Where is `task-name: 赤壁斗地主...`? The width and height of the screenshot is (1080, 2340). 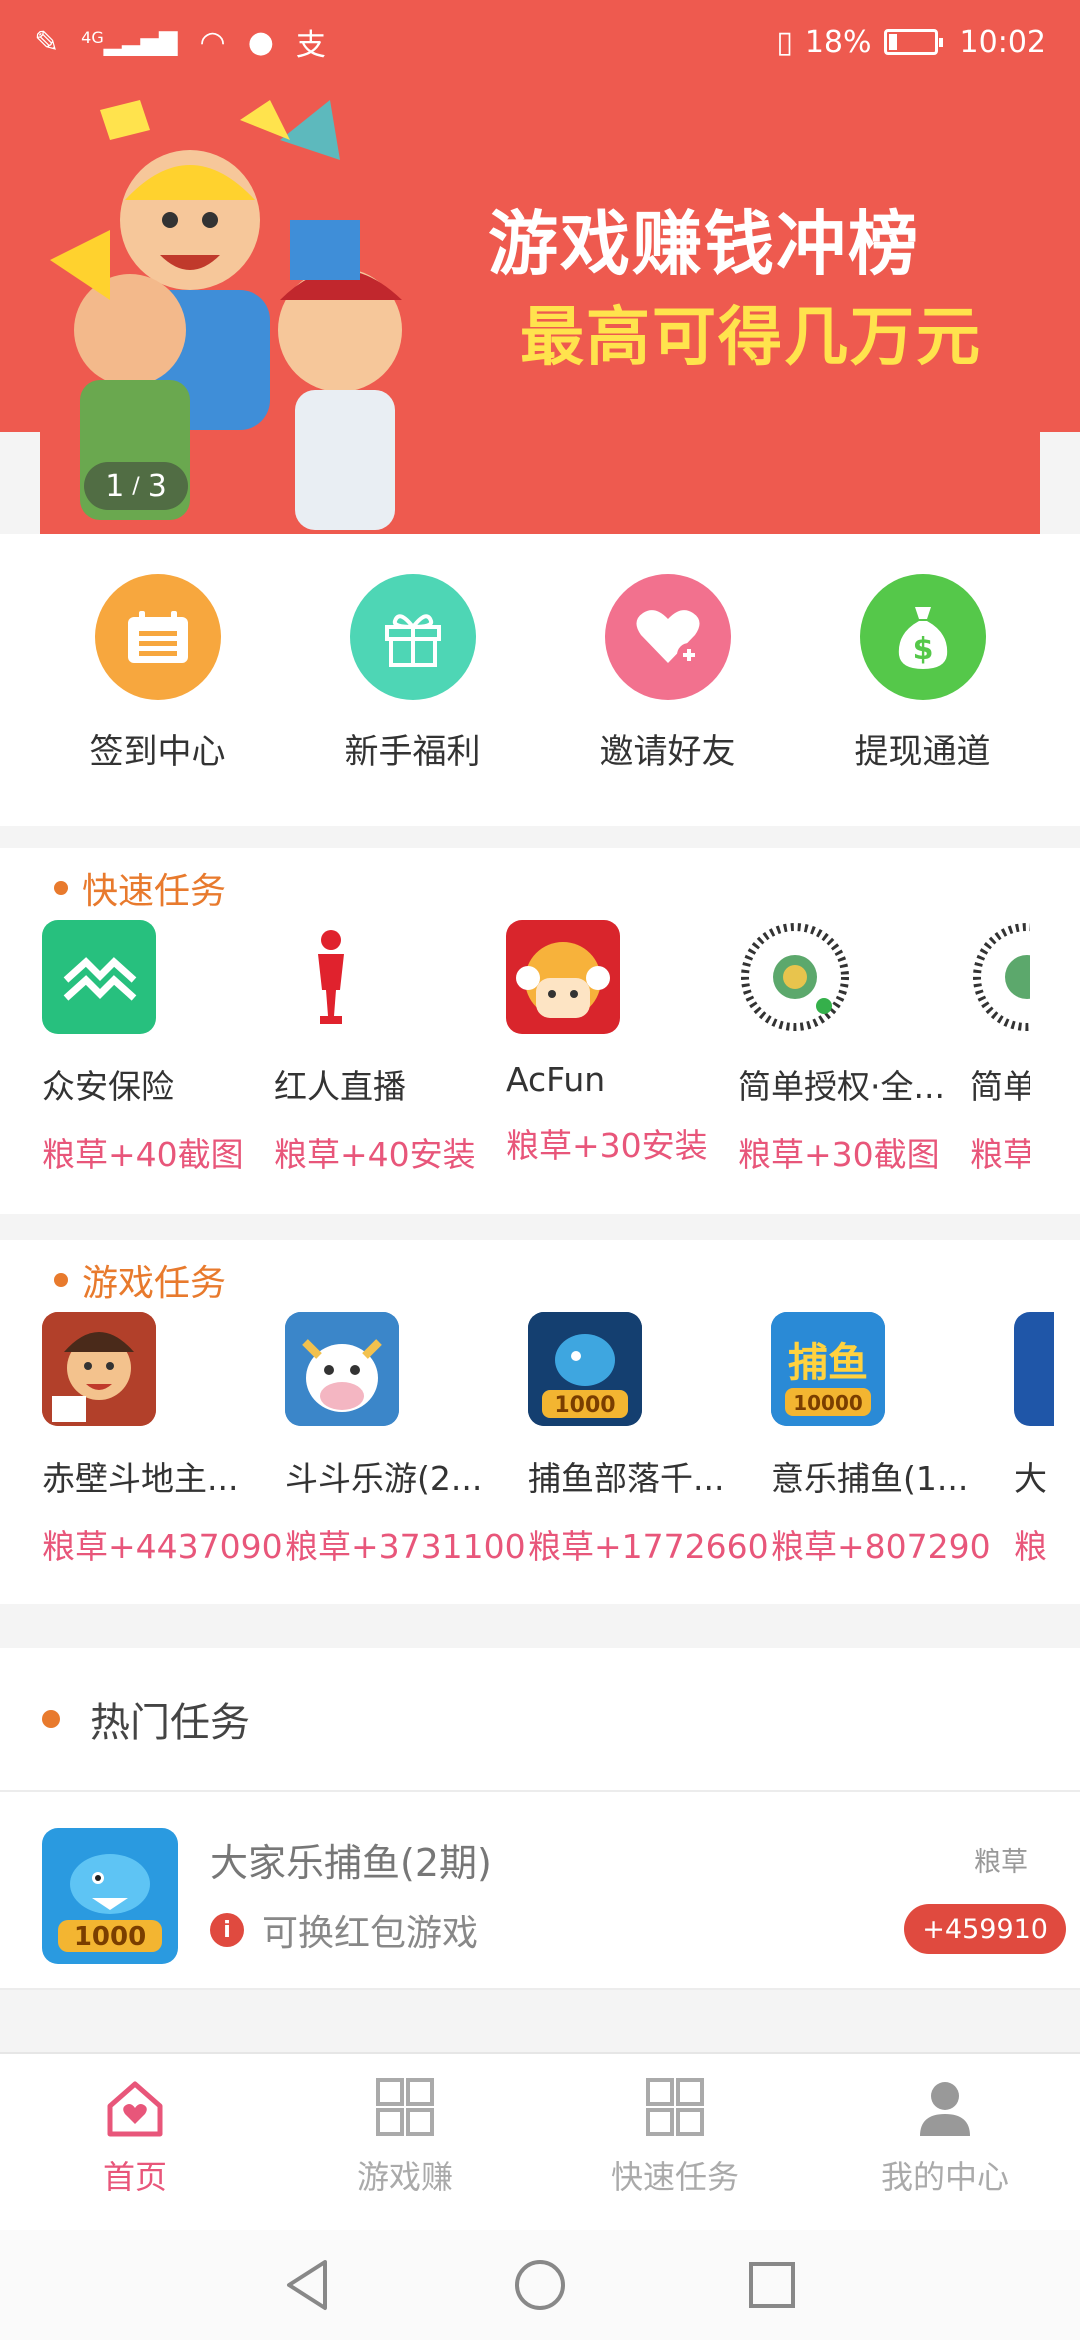
task-name: 赤壁斗地主... is located at coordinates (140, 1478).